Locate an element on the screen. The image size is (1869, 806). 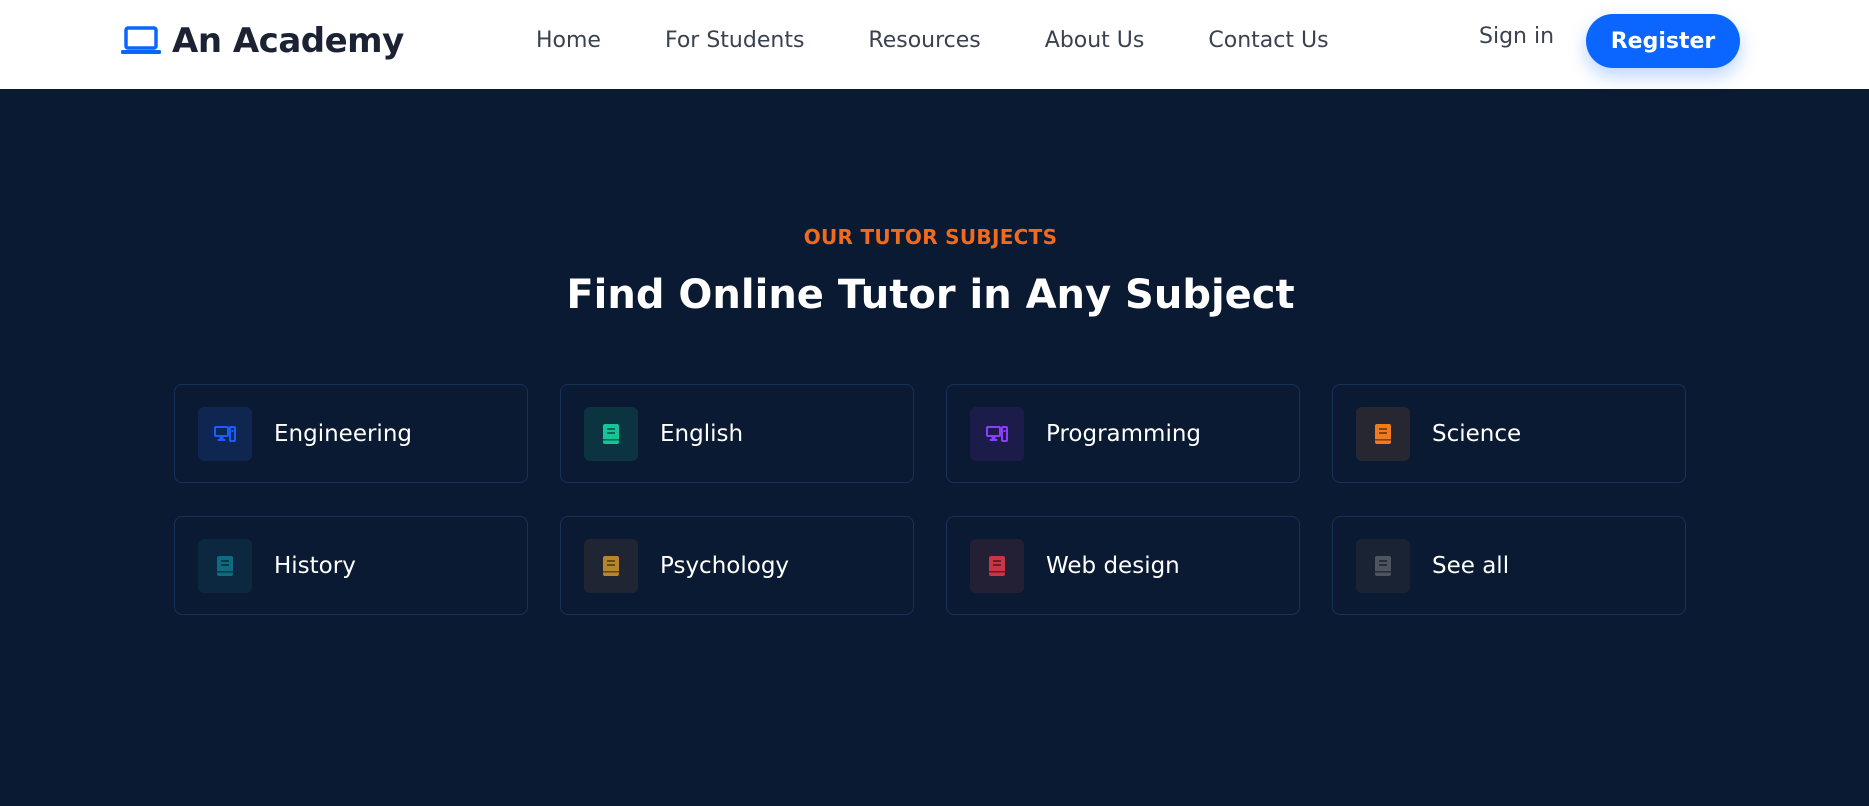
subject-label: Programming is located at coordinates (1124, 433).